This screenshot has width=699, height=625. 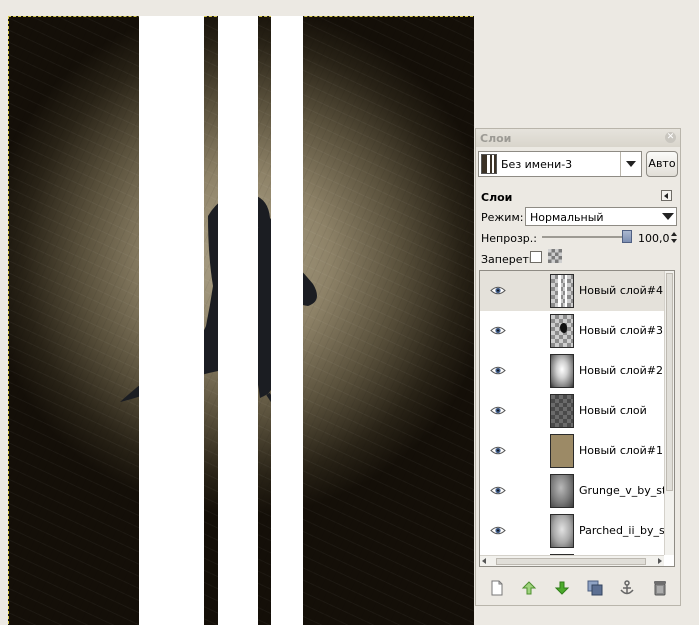 I want to click on close-icon: ✕, so click(x=670, y=137).